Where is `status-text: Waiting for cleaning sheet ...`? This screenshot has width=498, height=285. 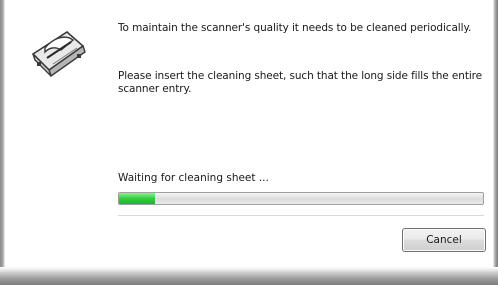
status-text: Waiting for cleaning sheet ... is located at coordinates (193, 178).